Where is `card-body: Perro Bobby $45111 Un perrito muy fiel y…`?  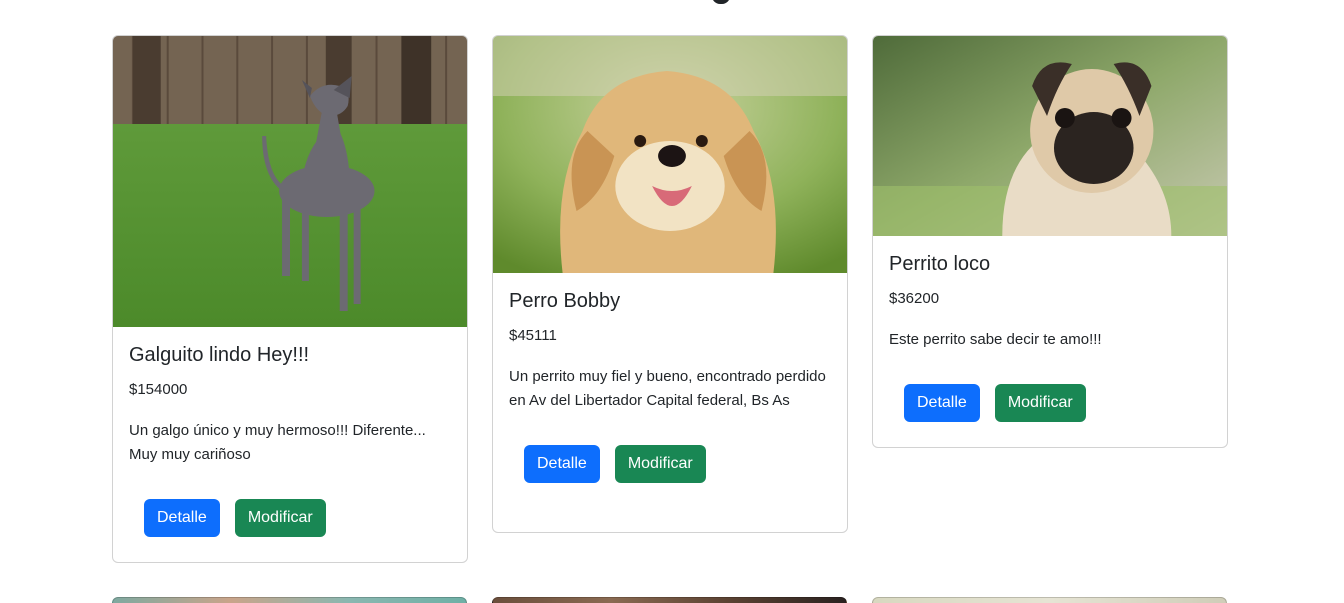 card-body: Perro Bobby $45111 Un perrito muy fiel y… is located at coordinates (670, 378).